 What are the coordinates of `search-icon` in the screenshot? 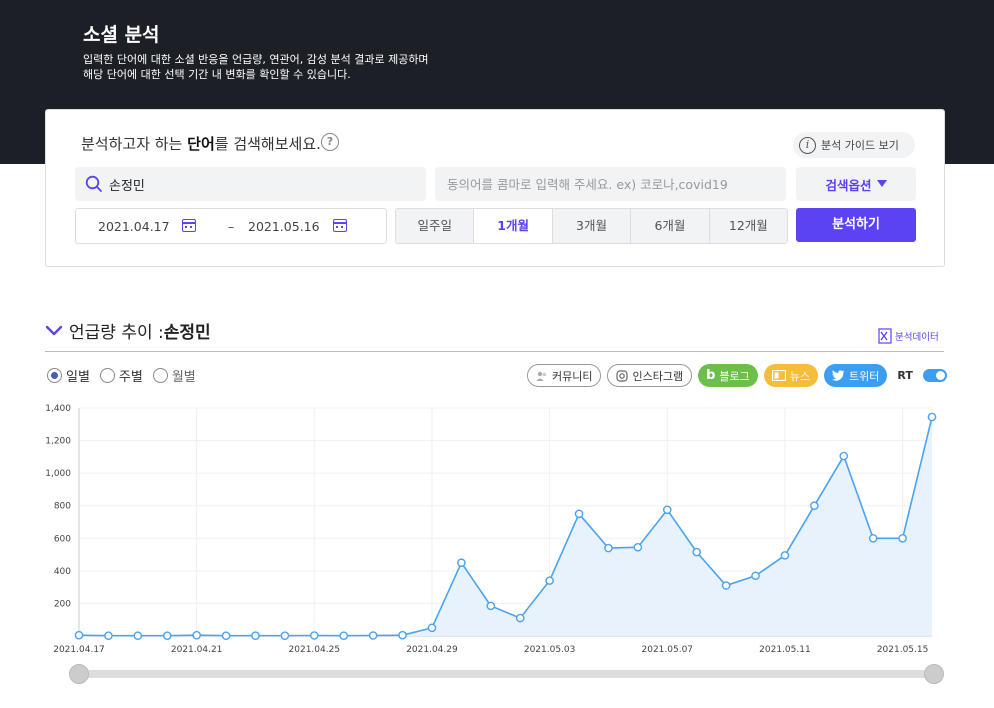 It's located at (93, 183).